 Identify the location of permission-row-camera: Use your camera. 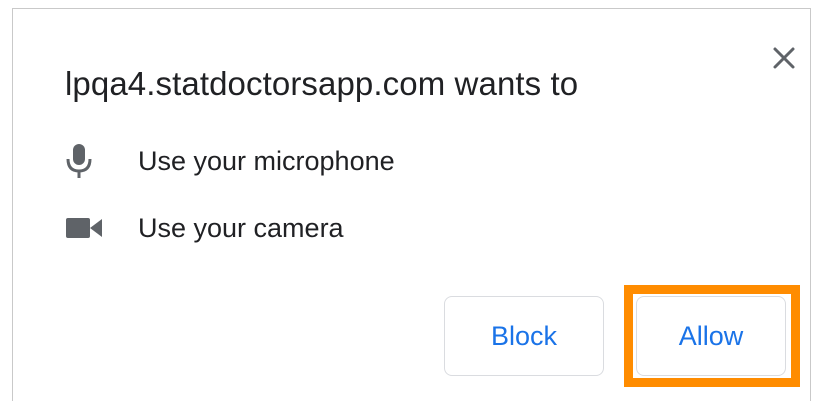
(204, 228).